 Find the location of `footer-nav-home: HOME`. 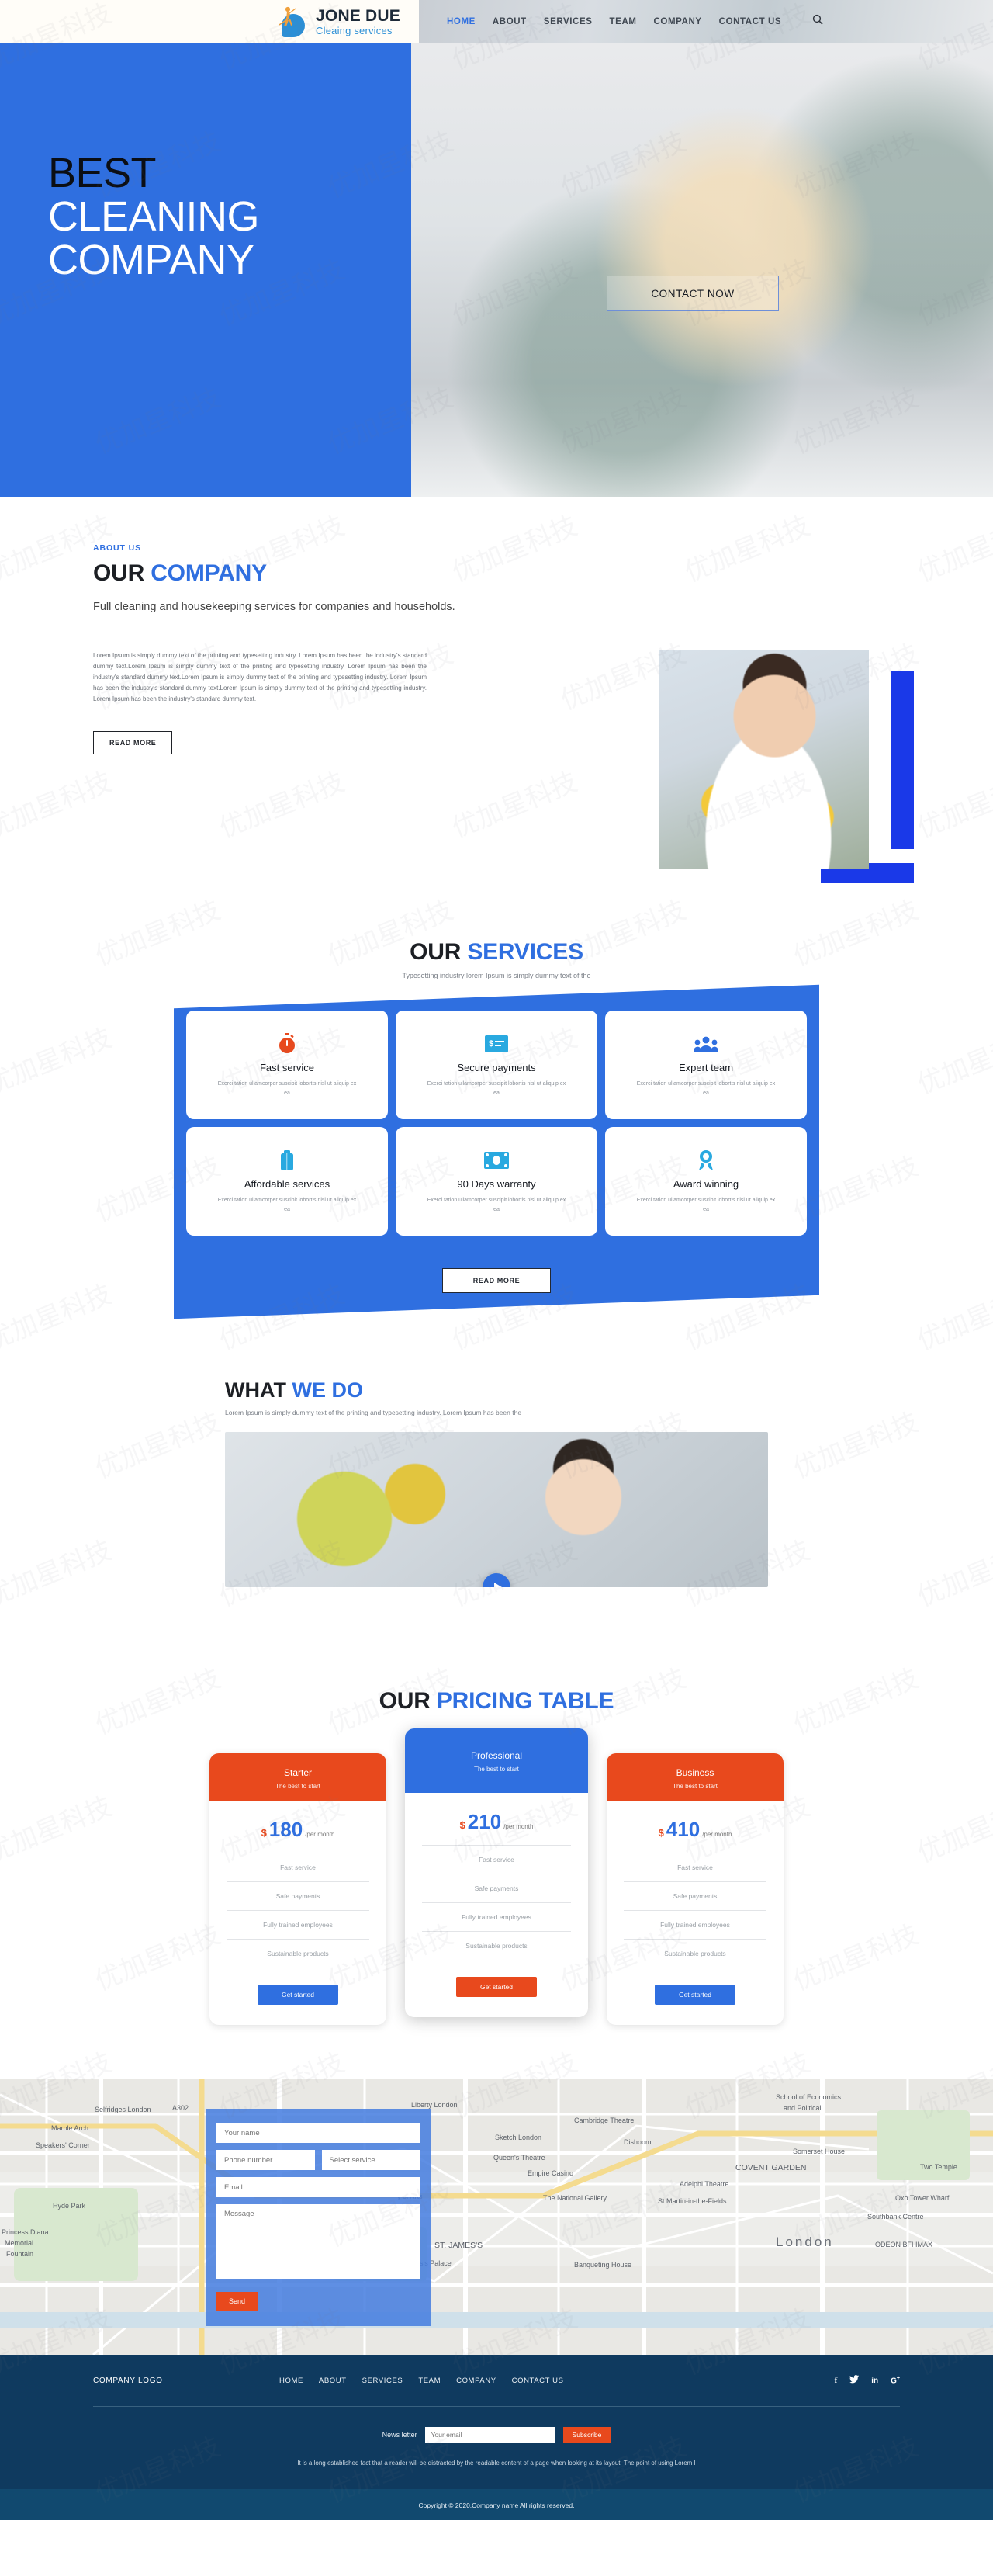

footer-nav-home: HOME is located at coordinates (291, 2381).